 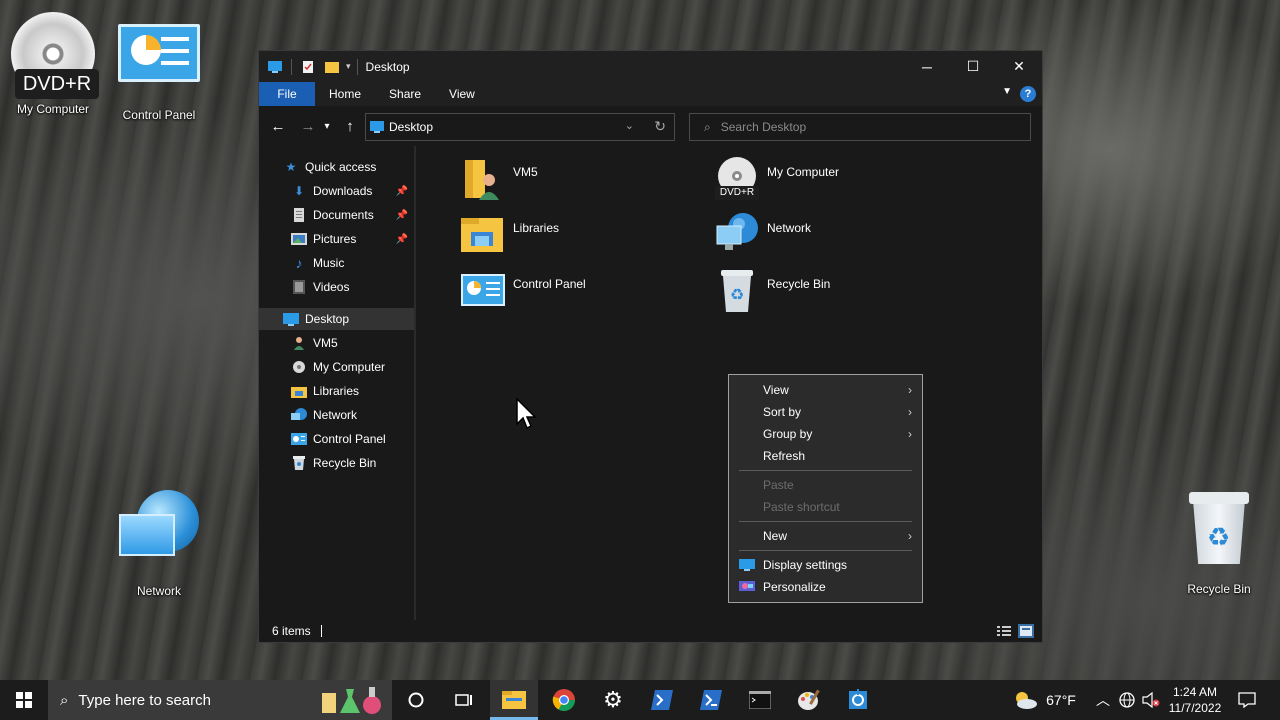 I want to click on nav-documents: Documents 📌, so click(x=352, y=215).